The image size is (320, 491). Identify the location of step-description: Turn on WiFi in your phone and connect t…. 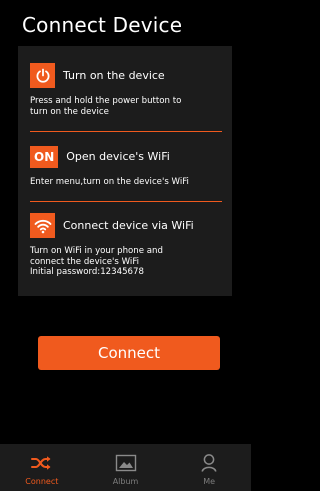
(96, 262).